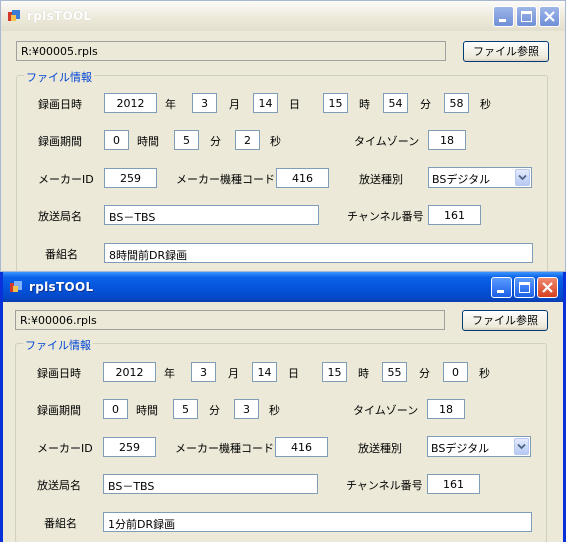 This screenshot has height=542, width=566. I want to click on duration-second-field: 3, so click(246, 409).